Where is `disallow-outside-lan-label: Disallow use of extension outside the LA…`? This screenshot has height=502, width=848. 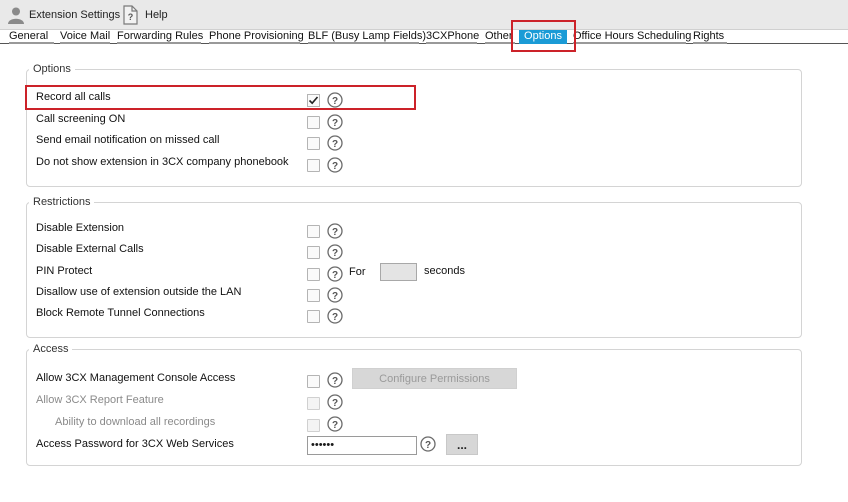
disallow-outside-lan-label: Disallow use of extension outside the LA… is located at coordinates (139, 292).